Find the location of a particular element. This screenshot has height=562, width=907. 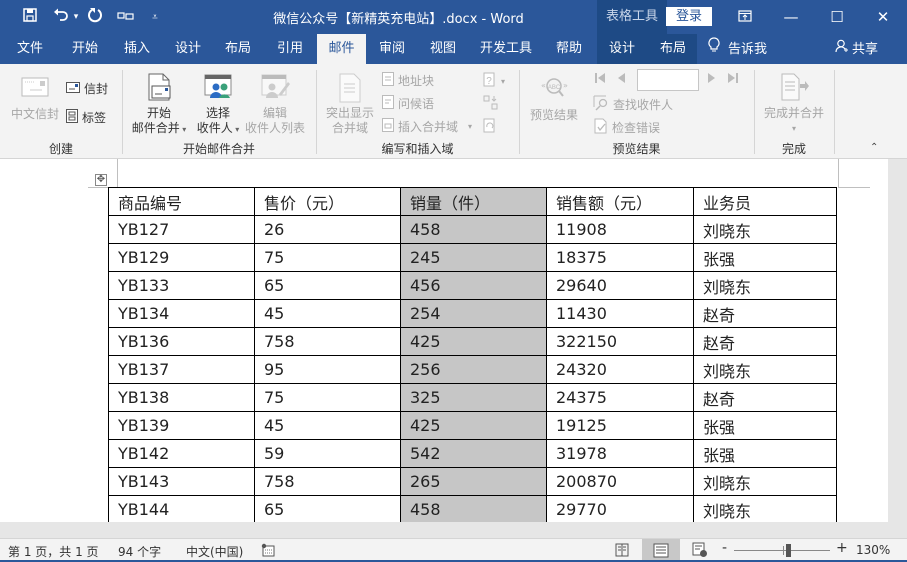

table-cell: YB139 is located at coordinates (181, 425).